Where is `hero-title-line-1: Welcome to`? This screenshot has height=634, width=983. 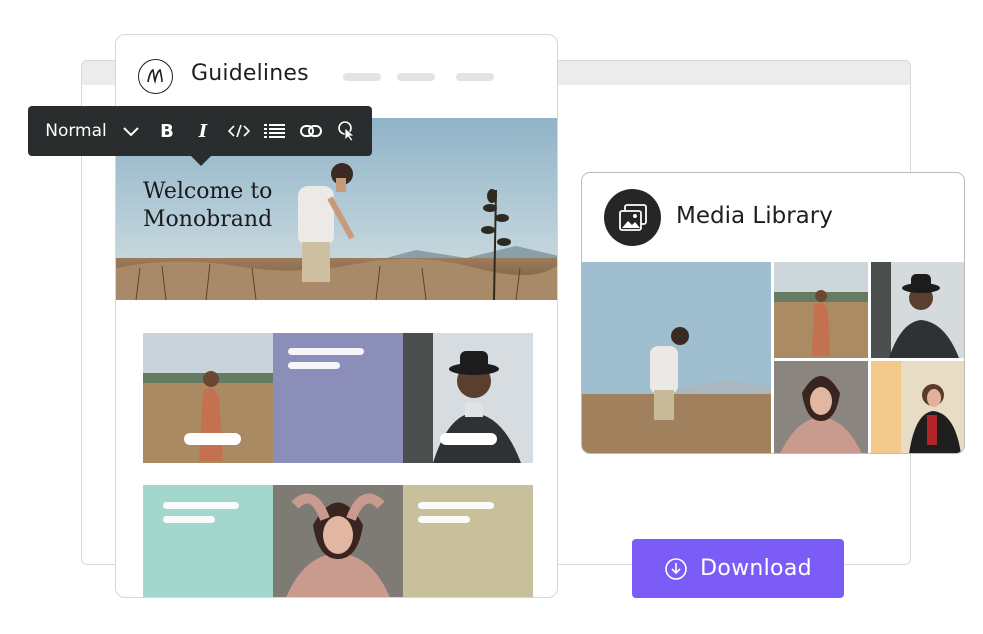
hero-title-line-1: Welcome to is located at coordinates (208, 191).